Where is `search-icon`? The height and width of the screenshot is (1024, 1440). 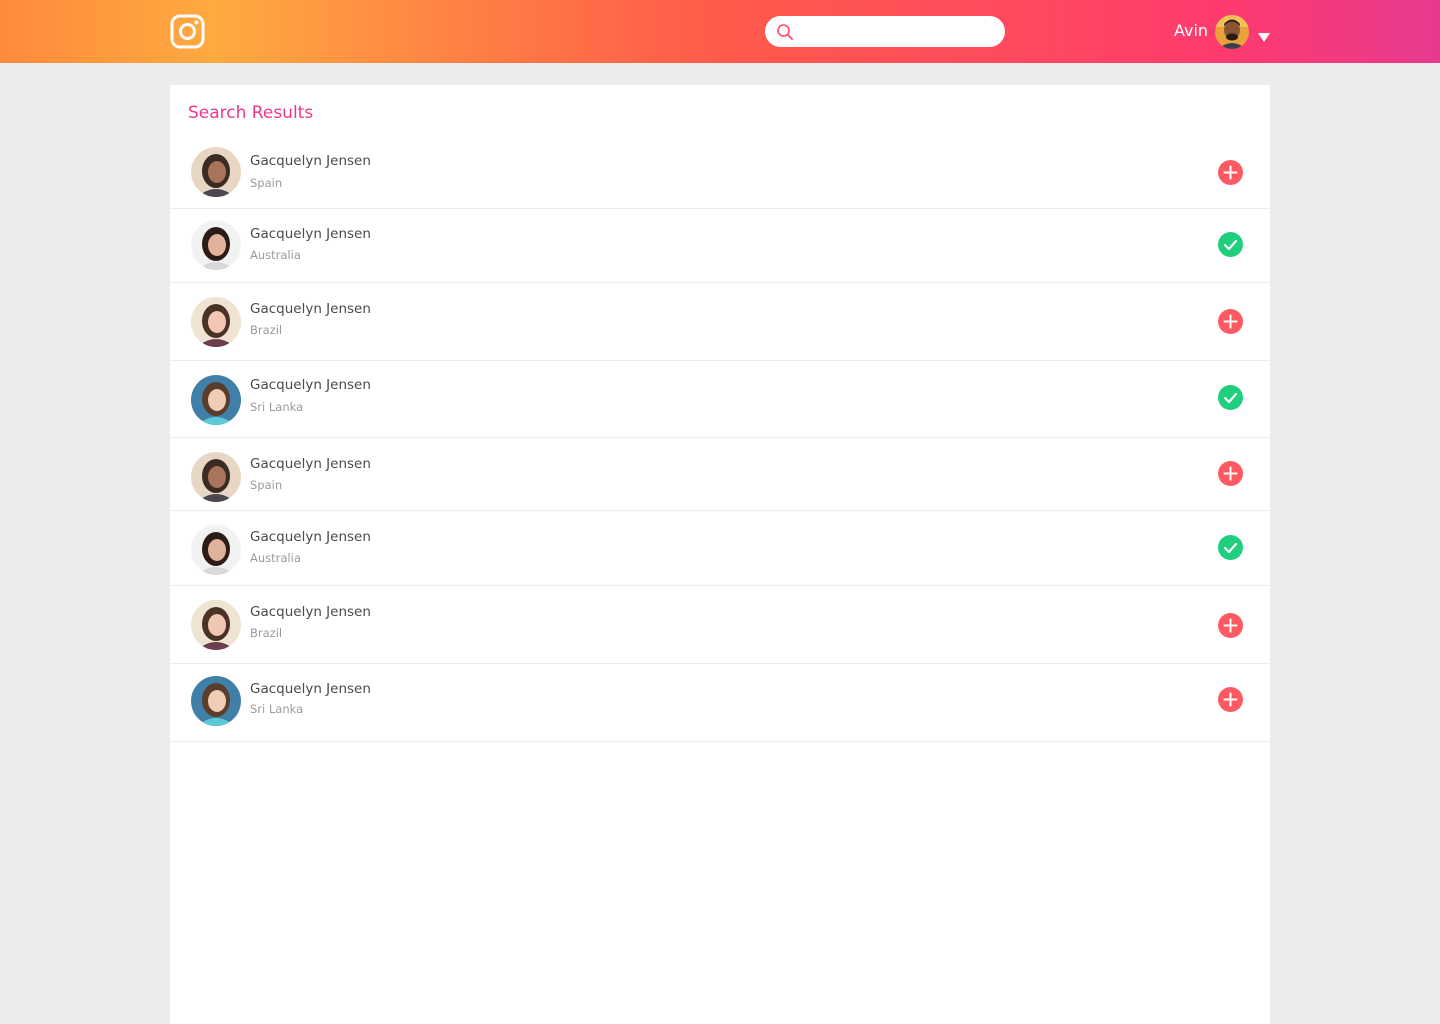 search-icon is located at coordinates (785, 32).